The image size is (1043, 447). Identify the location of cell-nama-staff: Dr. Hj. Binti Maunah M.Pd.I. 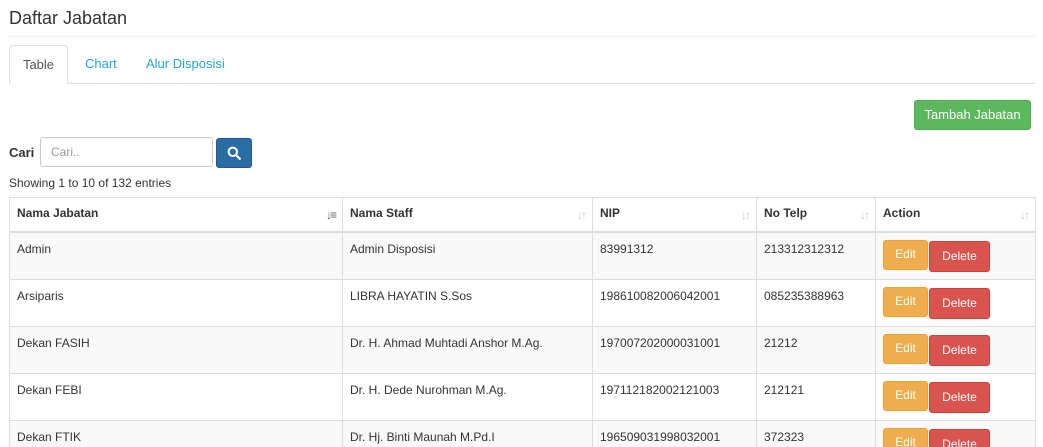
(467, 433).